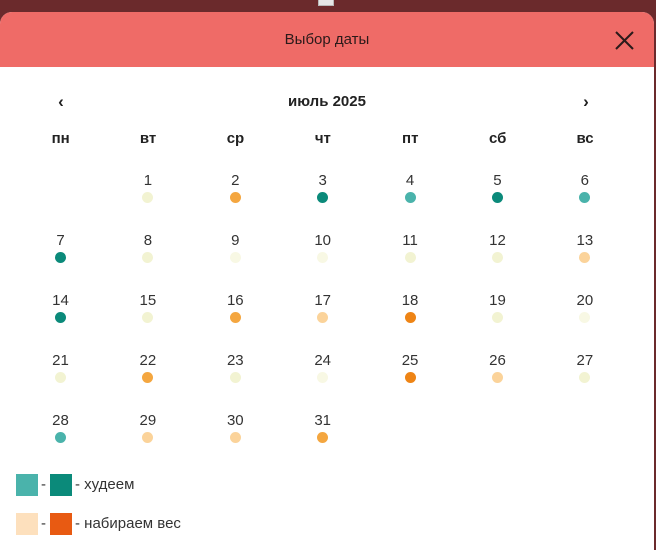 The image size is (656, 550). I want to click on day-number: 28, so click(60, 420).